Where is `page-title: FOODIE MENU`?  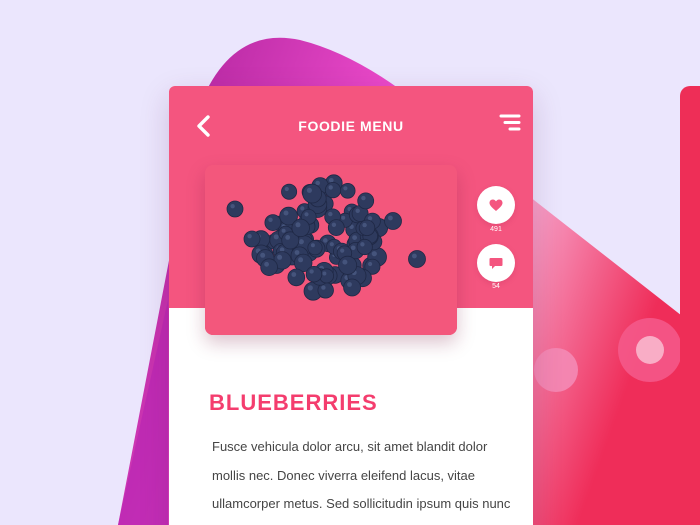
page-title: FOODIE MENU is located at coordinates (351, 126).